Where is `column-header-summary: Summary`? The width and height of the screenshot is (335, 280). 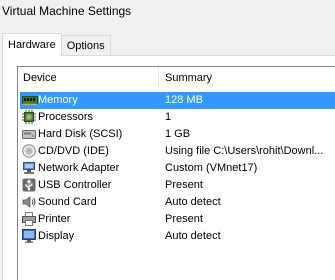 column-header-summary: Summary is located at coordinates (188, 78).